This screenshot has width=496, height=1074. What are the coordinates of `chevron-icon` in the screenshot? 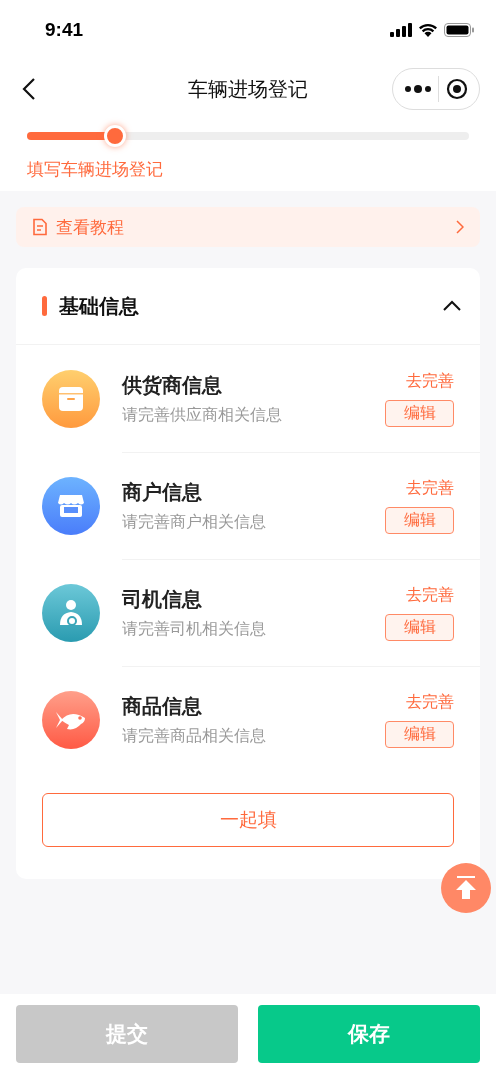 It's located at (452, 306).